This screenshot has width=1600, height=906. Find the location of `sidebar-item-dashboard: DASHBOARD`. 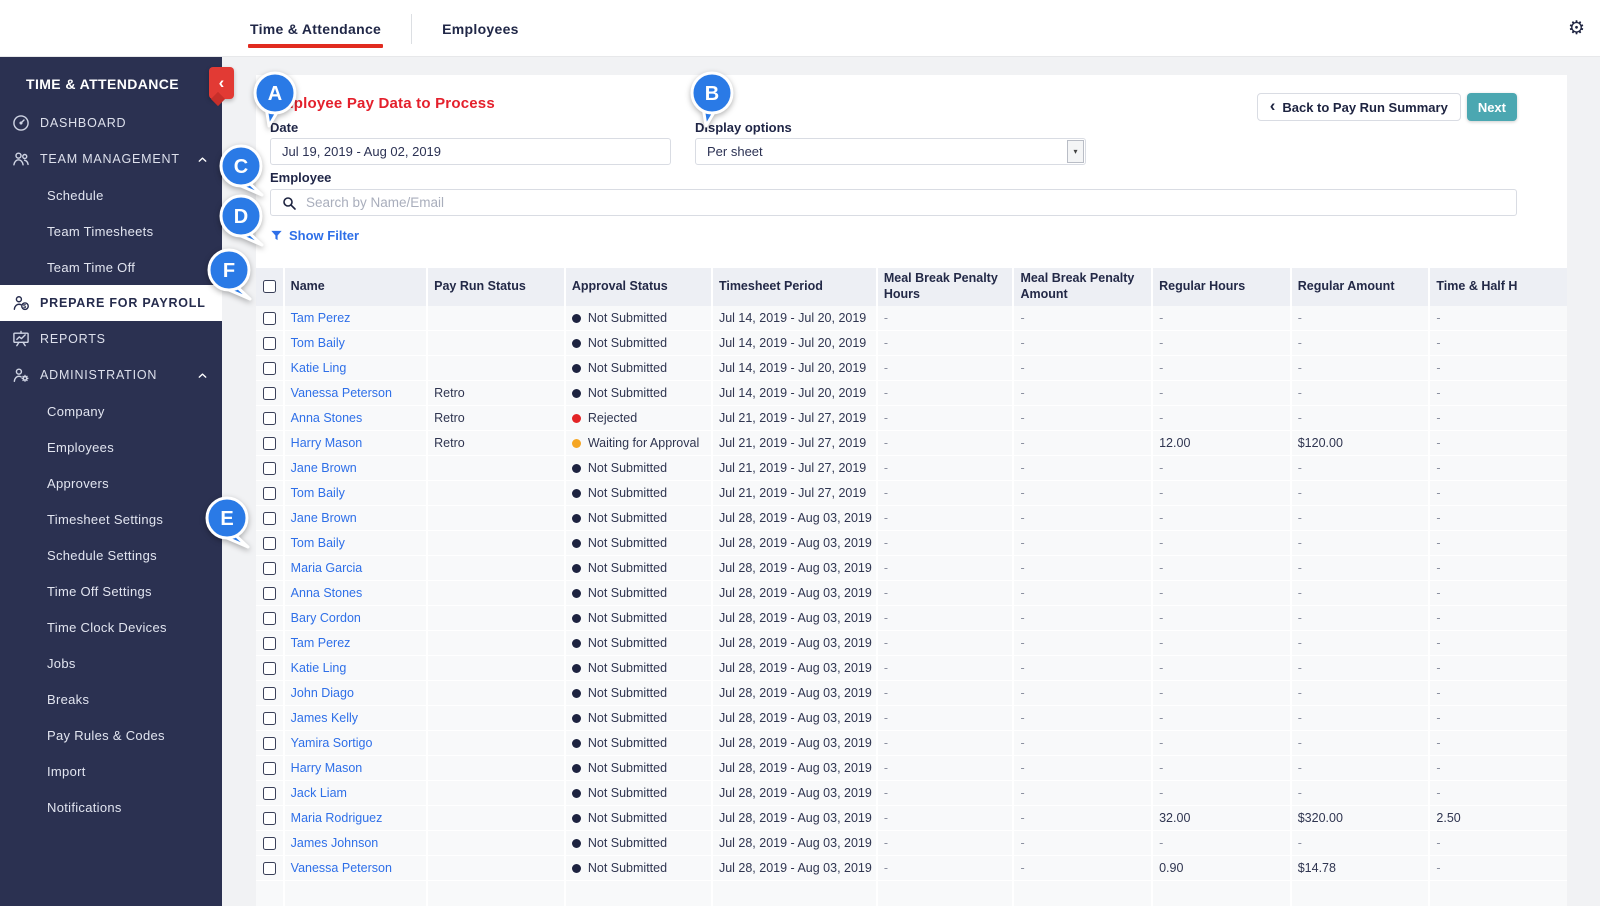

sidebar-item-dashboard: DASHBOARD is located at coordinates (111, 123).